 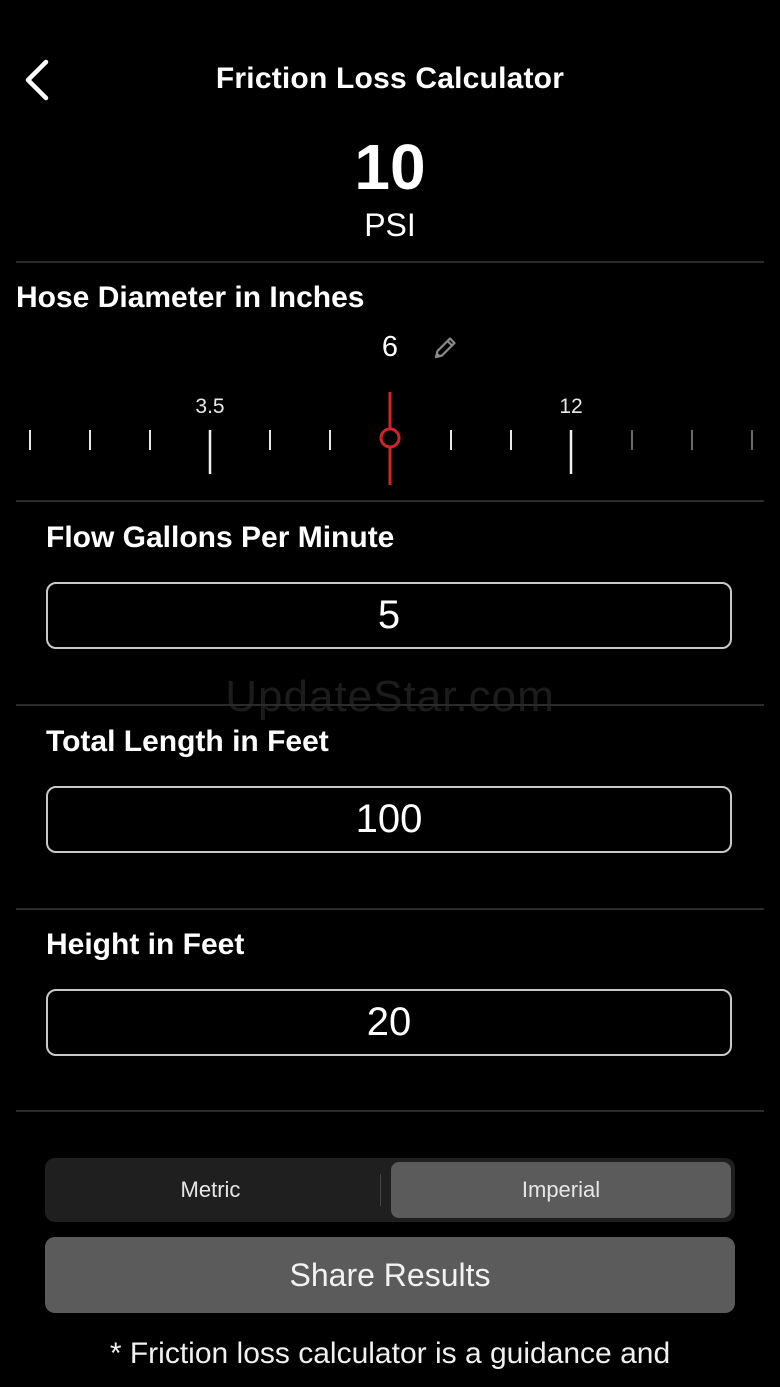 I want to click on result-unit: PSI, so click(x=390, y=225).